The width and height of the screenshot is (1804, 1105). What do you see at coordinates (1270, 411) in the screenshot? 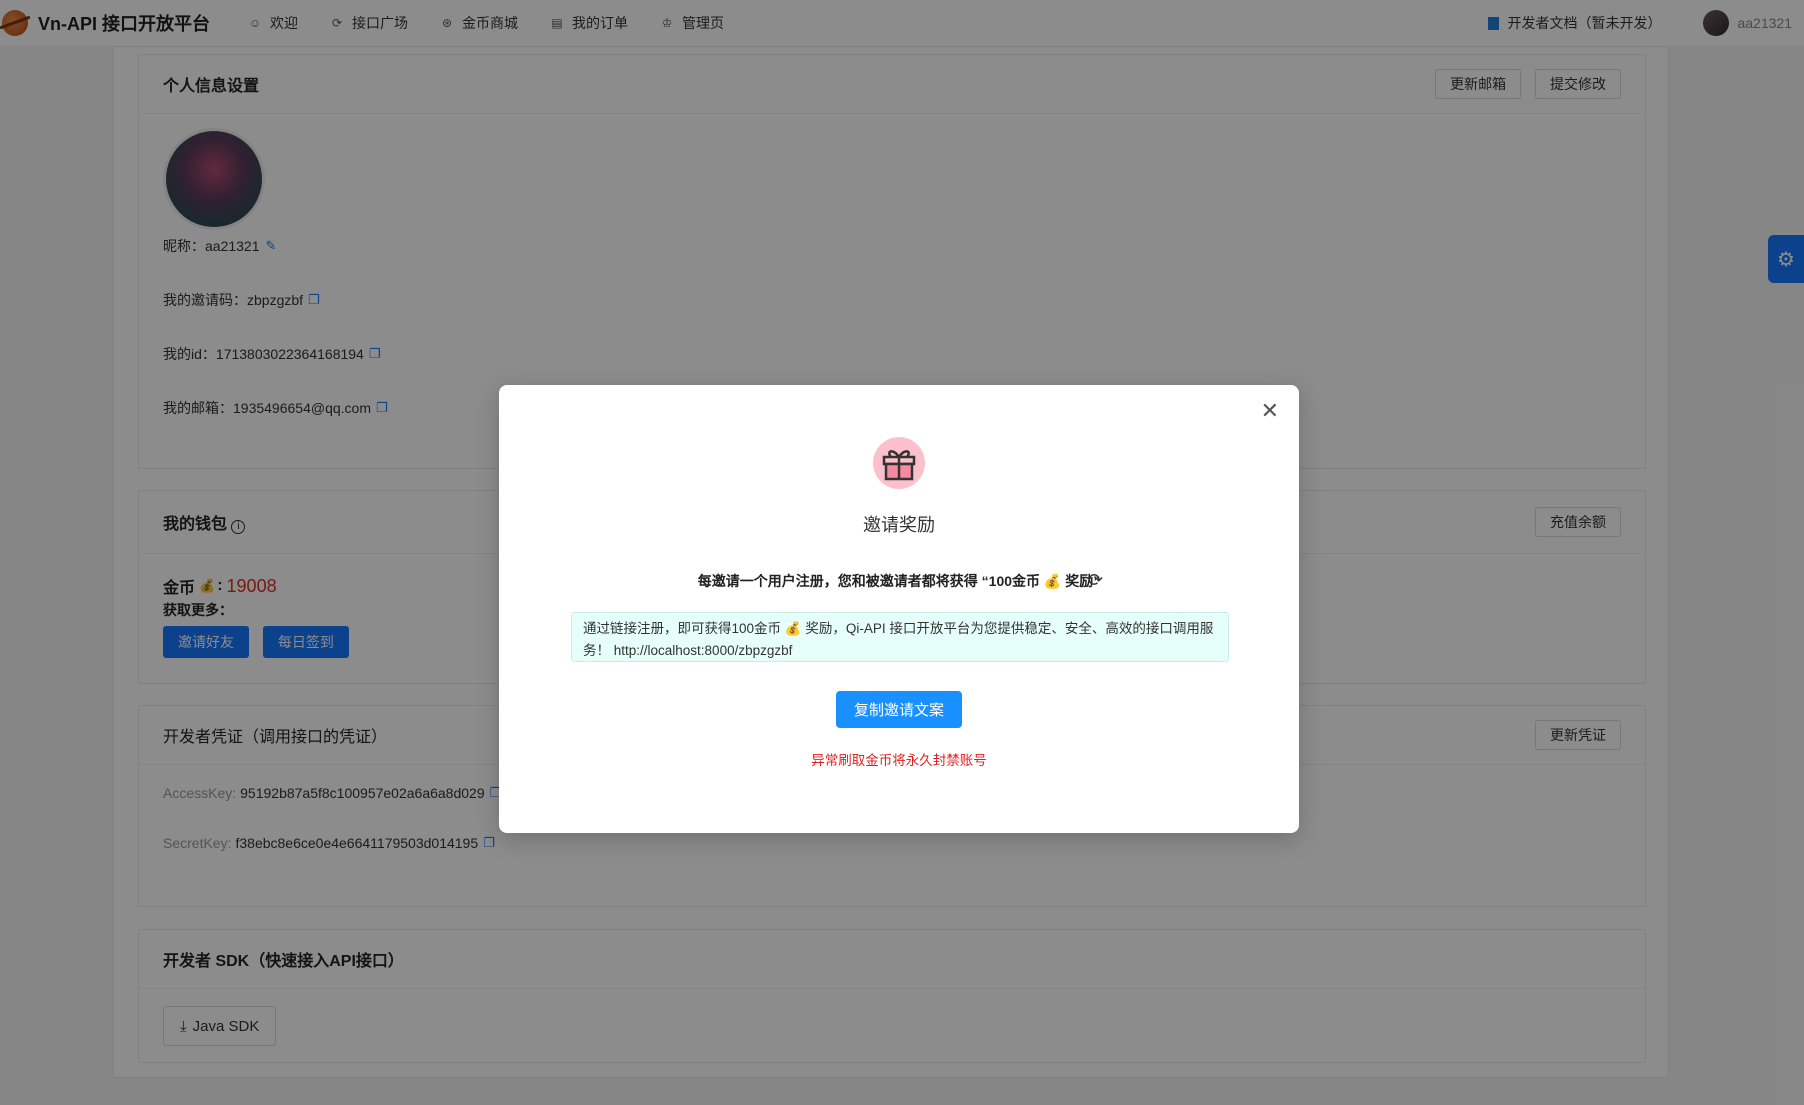
I see `close-icon: ✕` at bounding box center [1270, 411].